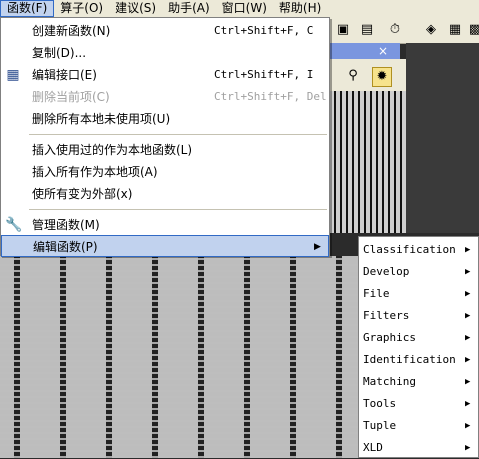  I want to click on submenu-item-label: Filters, so click(386, 315).